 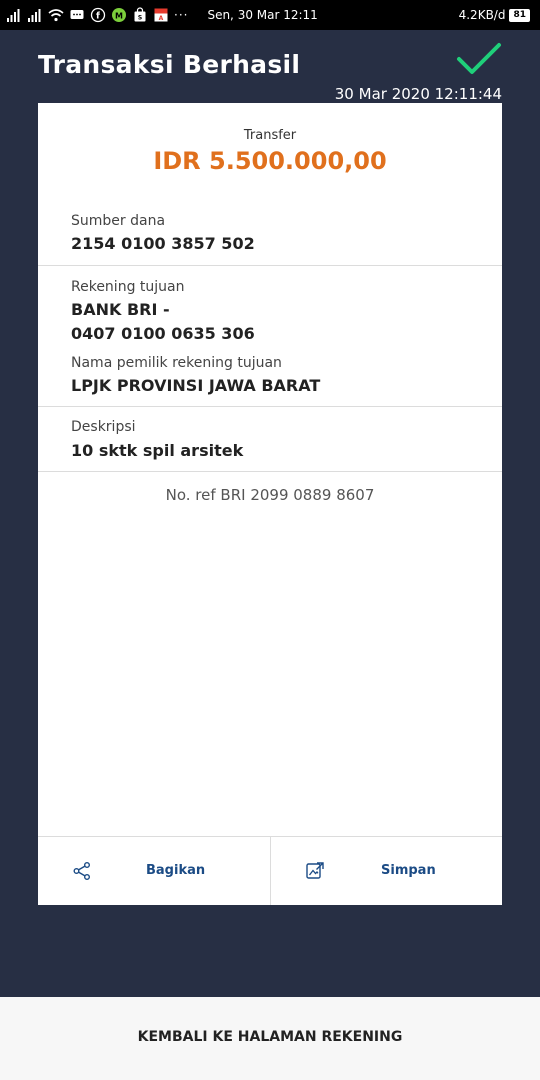 I want to click on back-to-account-label: KEMBALI KE HALAMAN REKENING, so click(x=270, y=1037).